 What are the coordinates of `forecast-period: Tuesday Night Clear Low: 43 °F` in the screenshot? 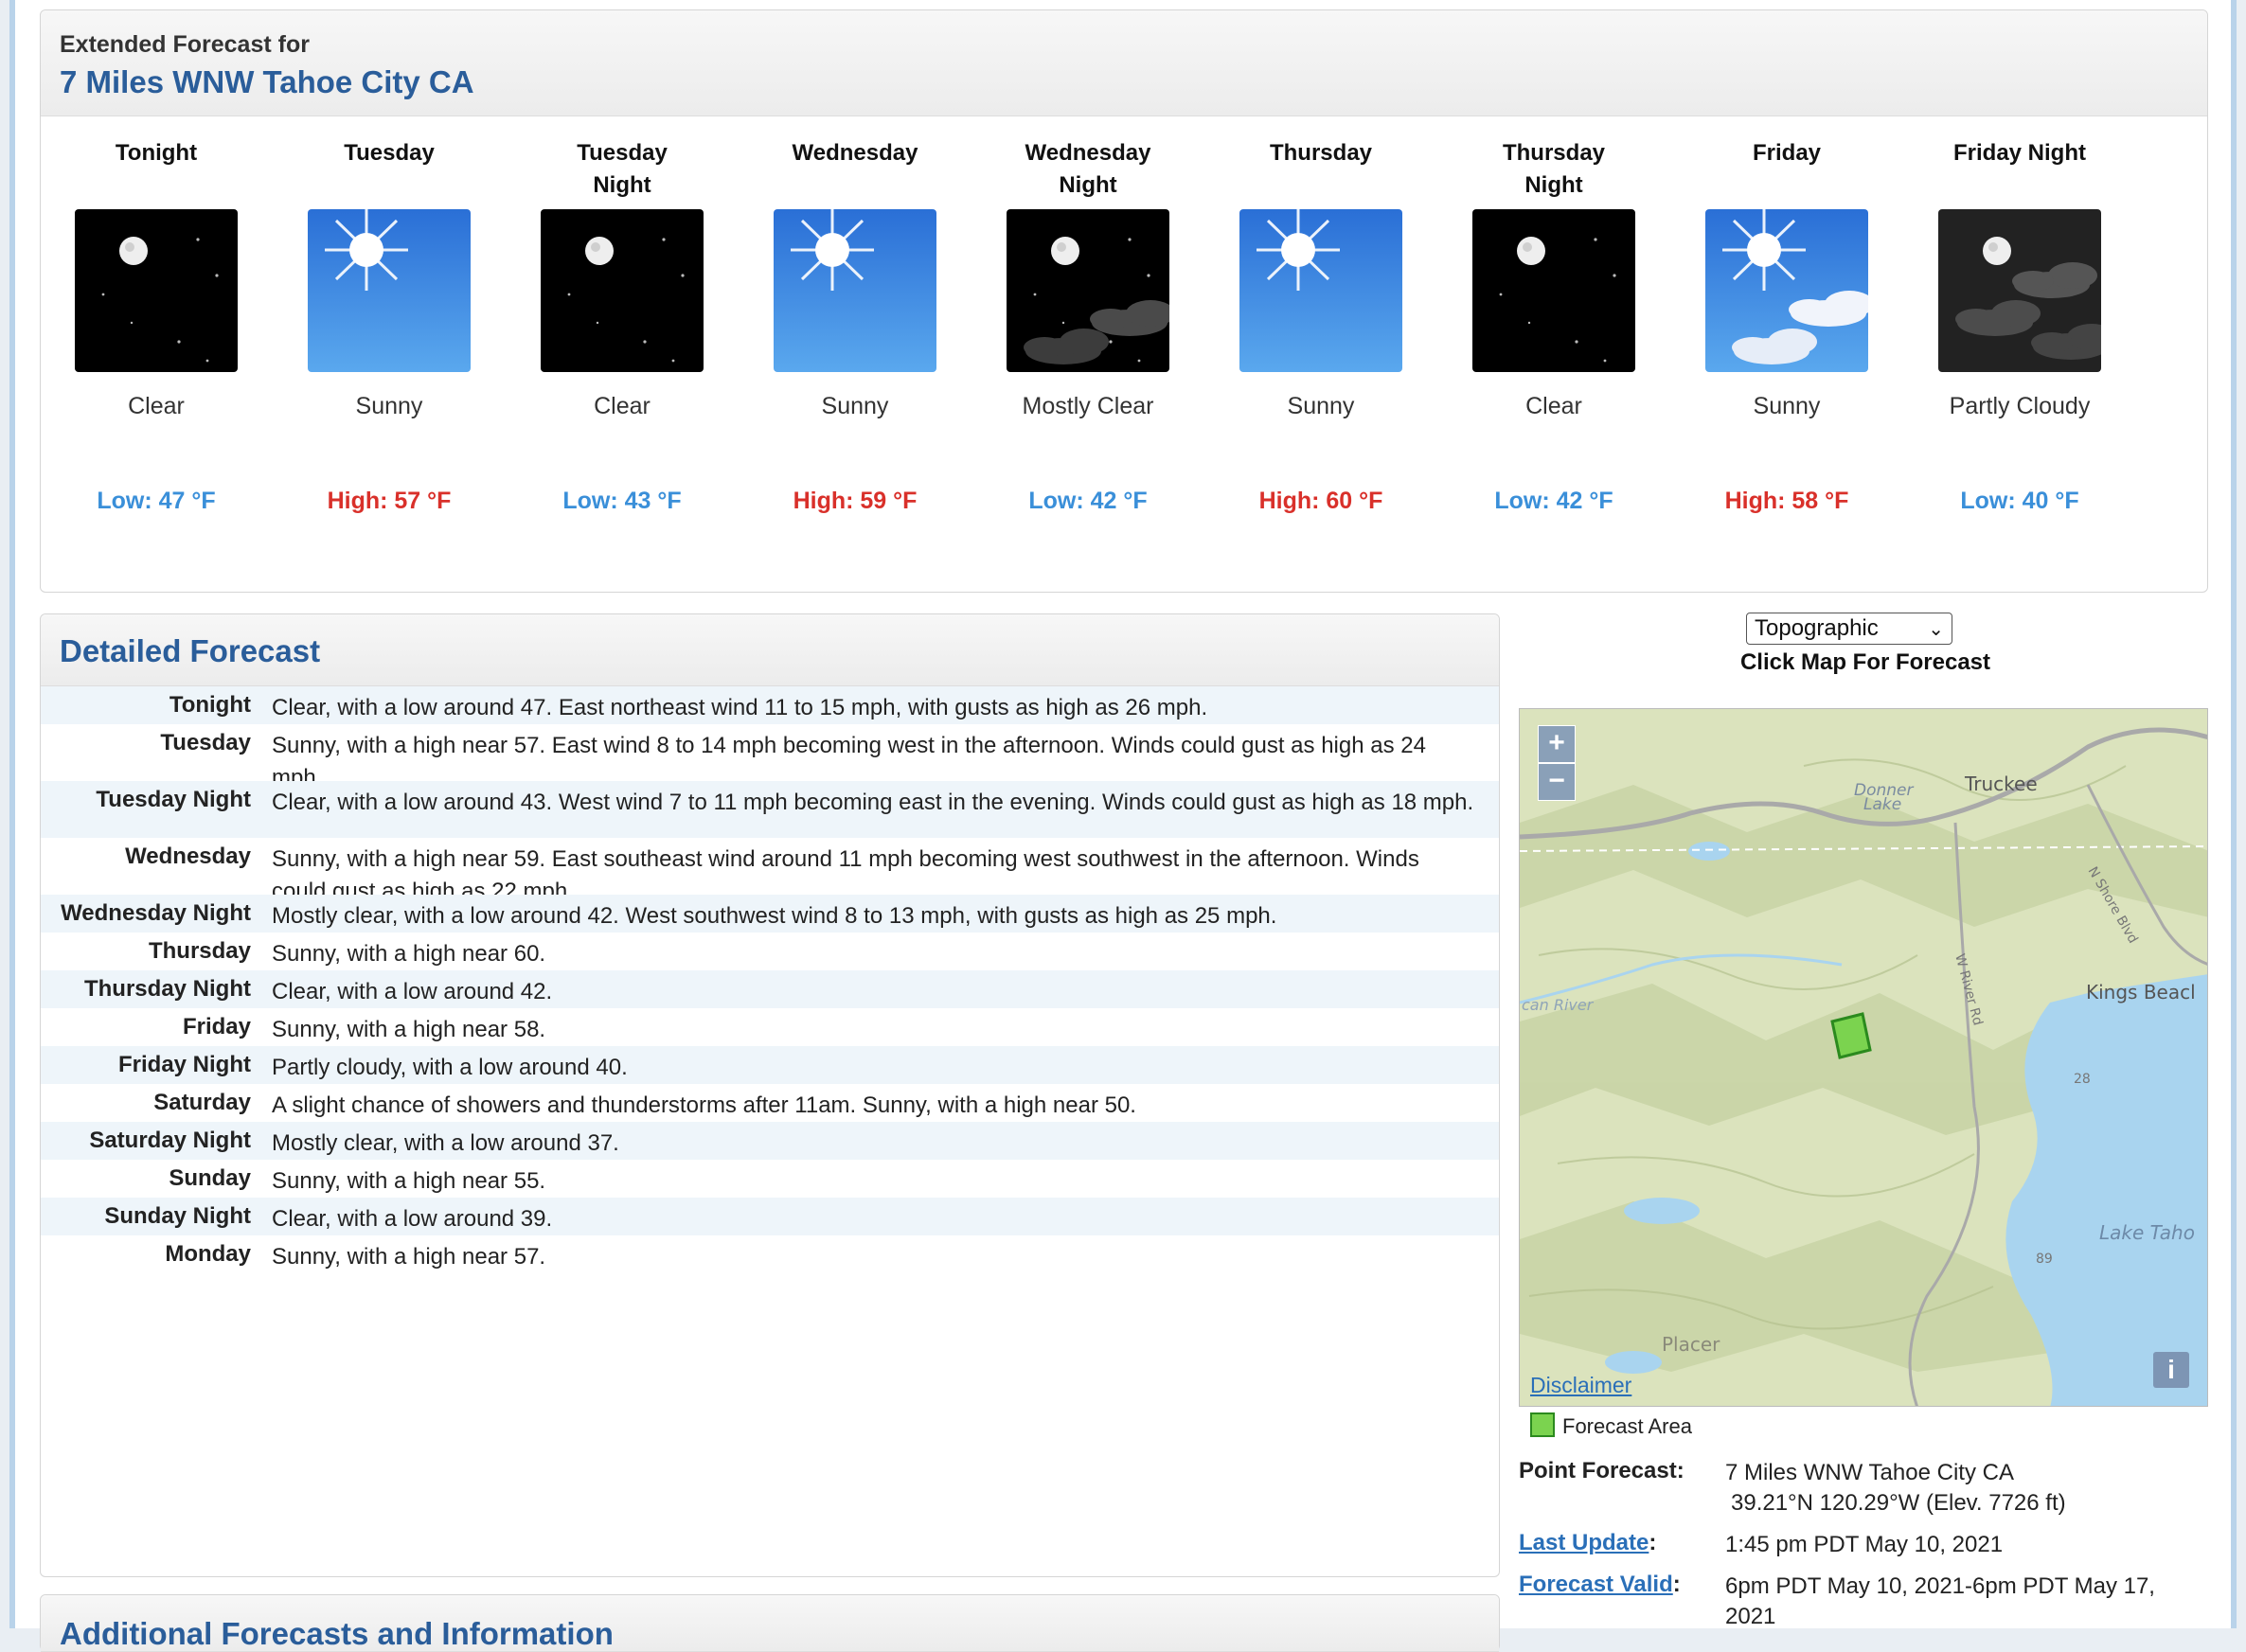 It's located at (622, 315).